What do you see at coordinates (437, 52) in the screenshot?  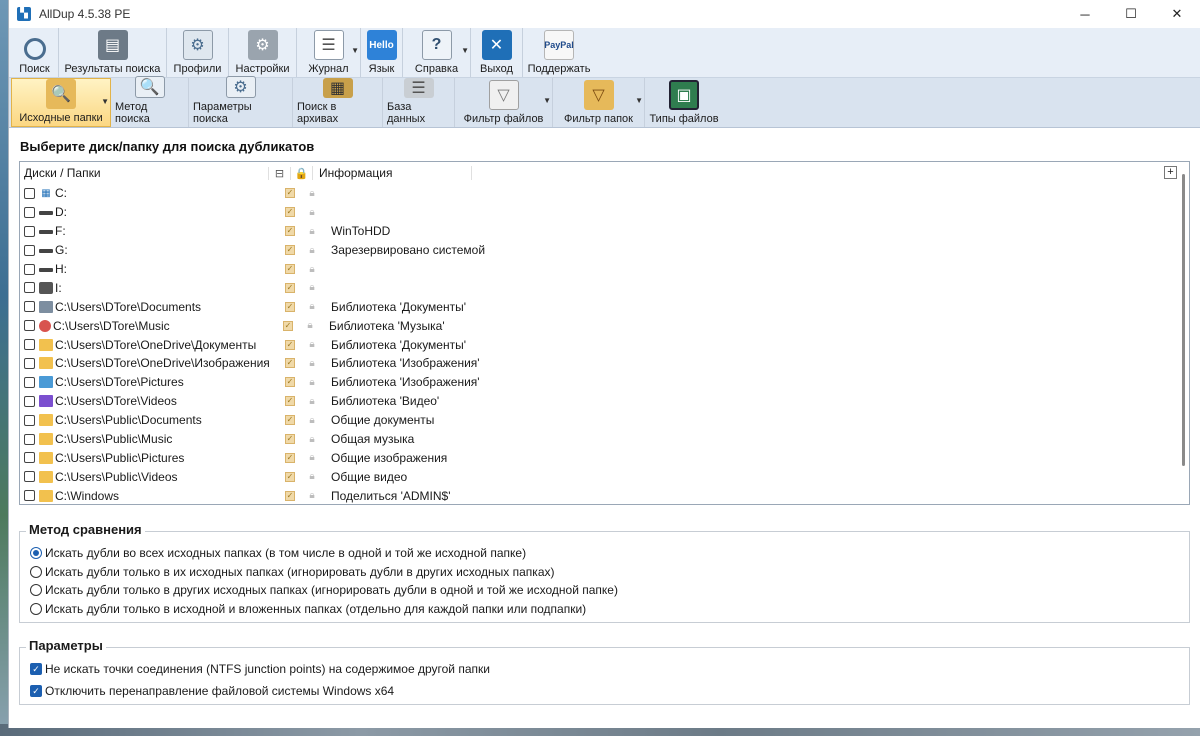 I see `help-button: ? Справка ▼` at bounding box center [437, 52].